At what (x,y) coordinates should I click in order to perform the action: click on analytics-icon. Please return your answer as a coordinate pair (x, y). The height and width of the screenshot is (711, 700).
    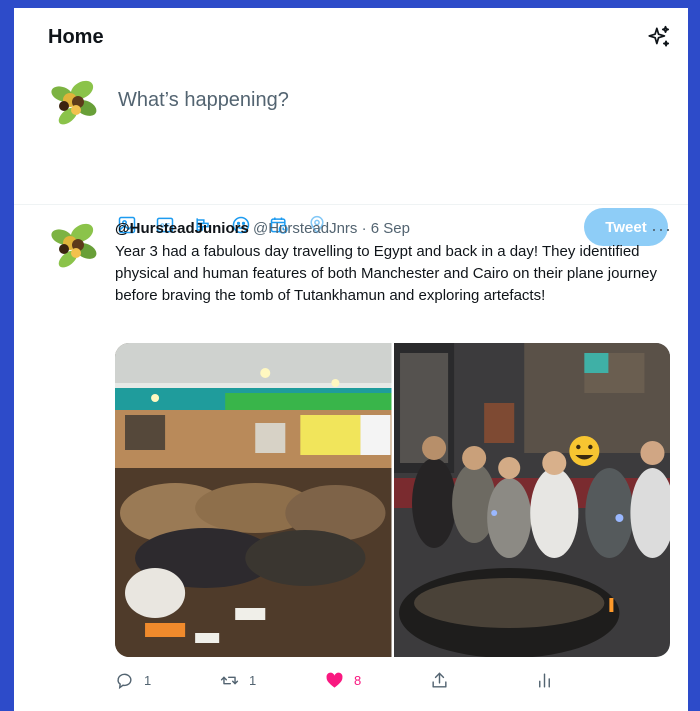
    Looking at the image, I should click on (544, 680).